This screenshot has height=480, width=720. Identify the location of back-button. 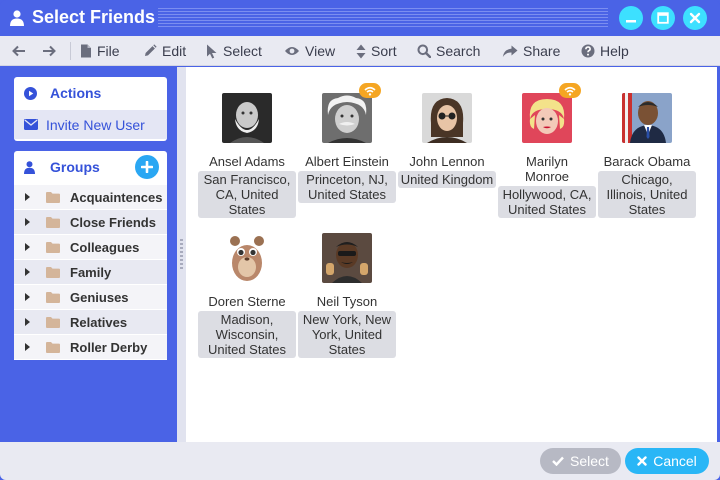
(21, 51).